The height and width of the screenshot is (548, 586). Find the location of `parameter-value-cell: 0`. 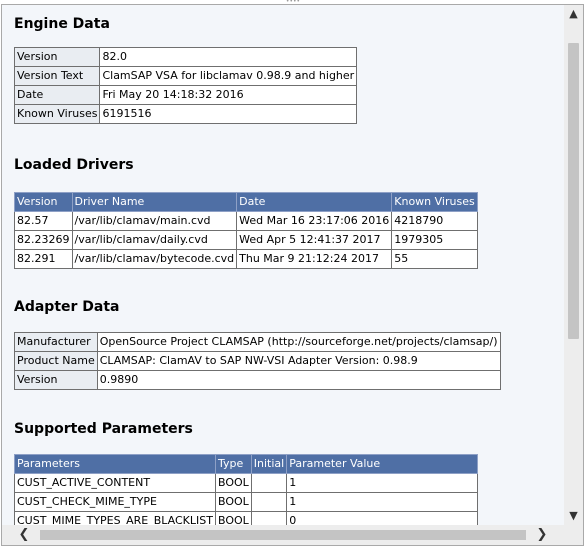

parameter-value-cell: 0 is located at coordinates (382, 518).